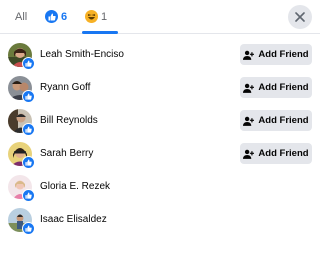 Image resolution: width=320 pixels, height=256 pixels. Describe the element at coordinates (160, 220) in the screenshot. I see `list-item: Isaac Elisaldez` at that location.